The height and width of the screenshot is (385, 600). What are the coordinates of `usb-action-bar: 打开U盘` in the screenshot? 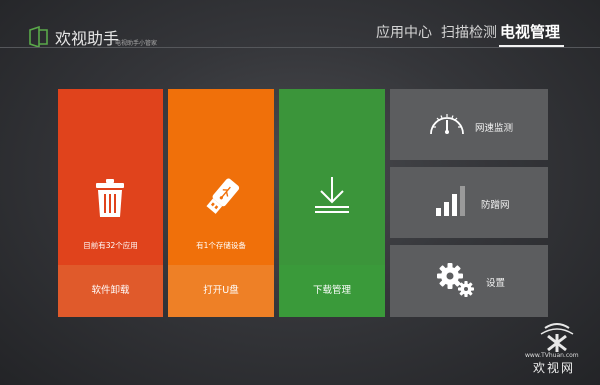 It's located at (221, 291).